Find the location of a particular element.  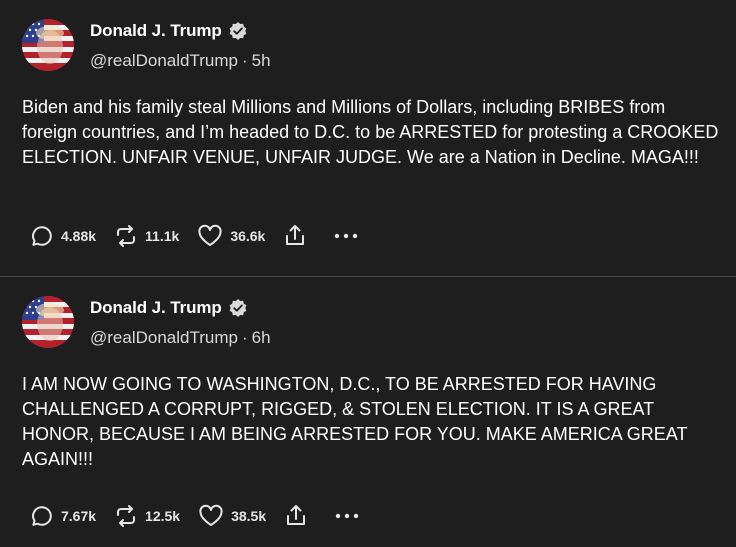

reply-button: 7.67k is located at coordinates (63, 516).